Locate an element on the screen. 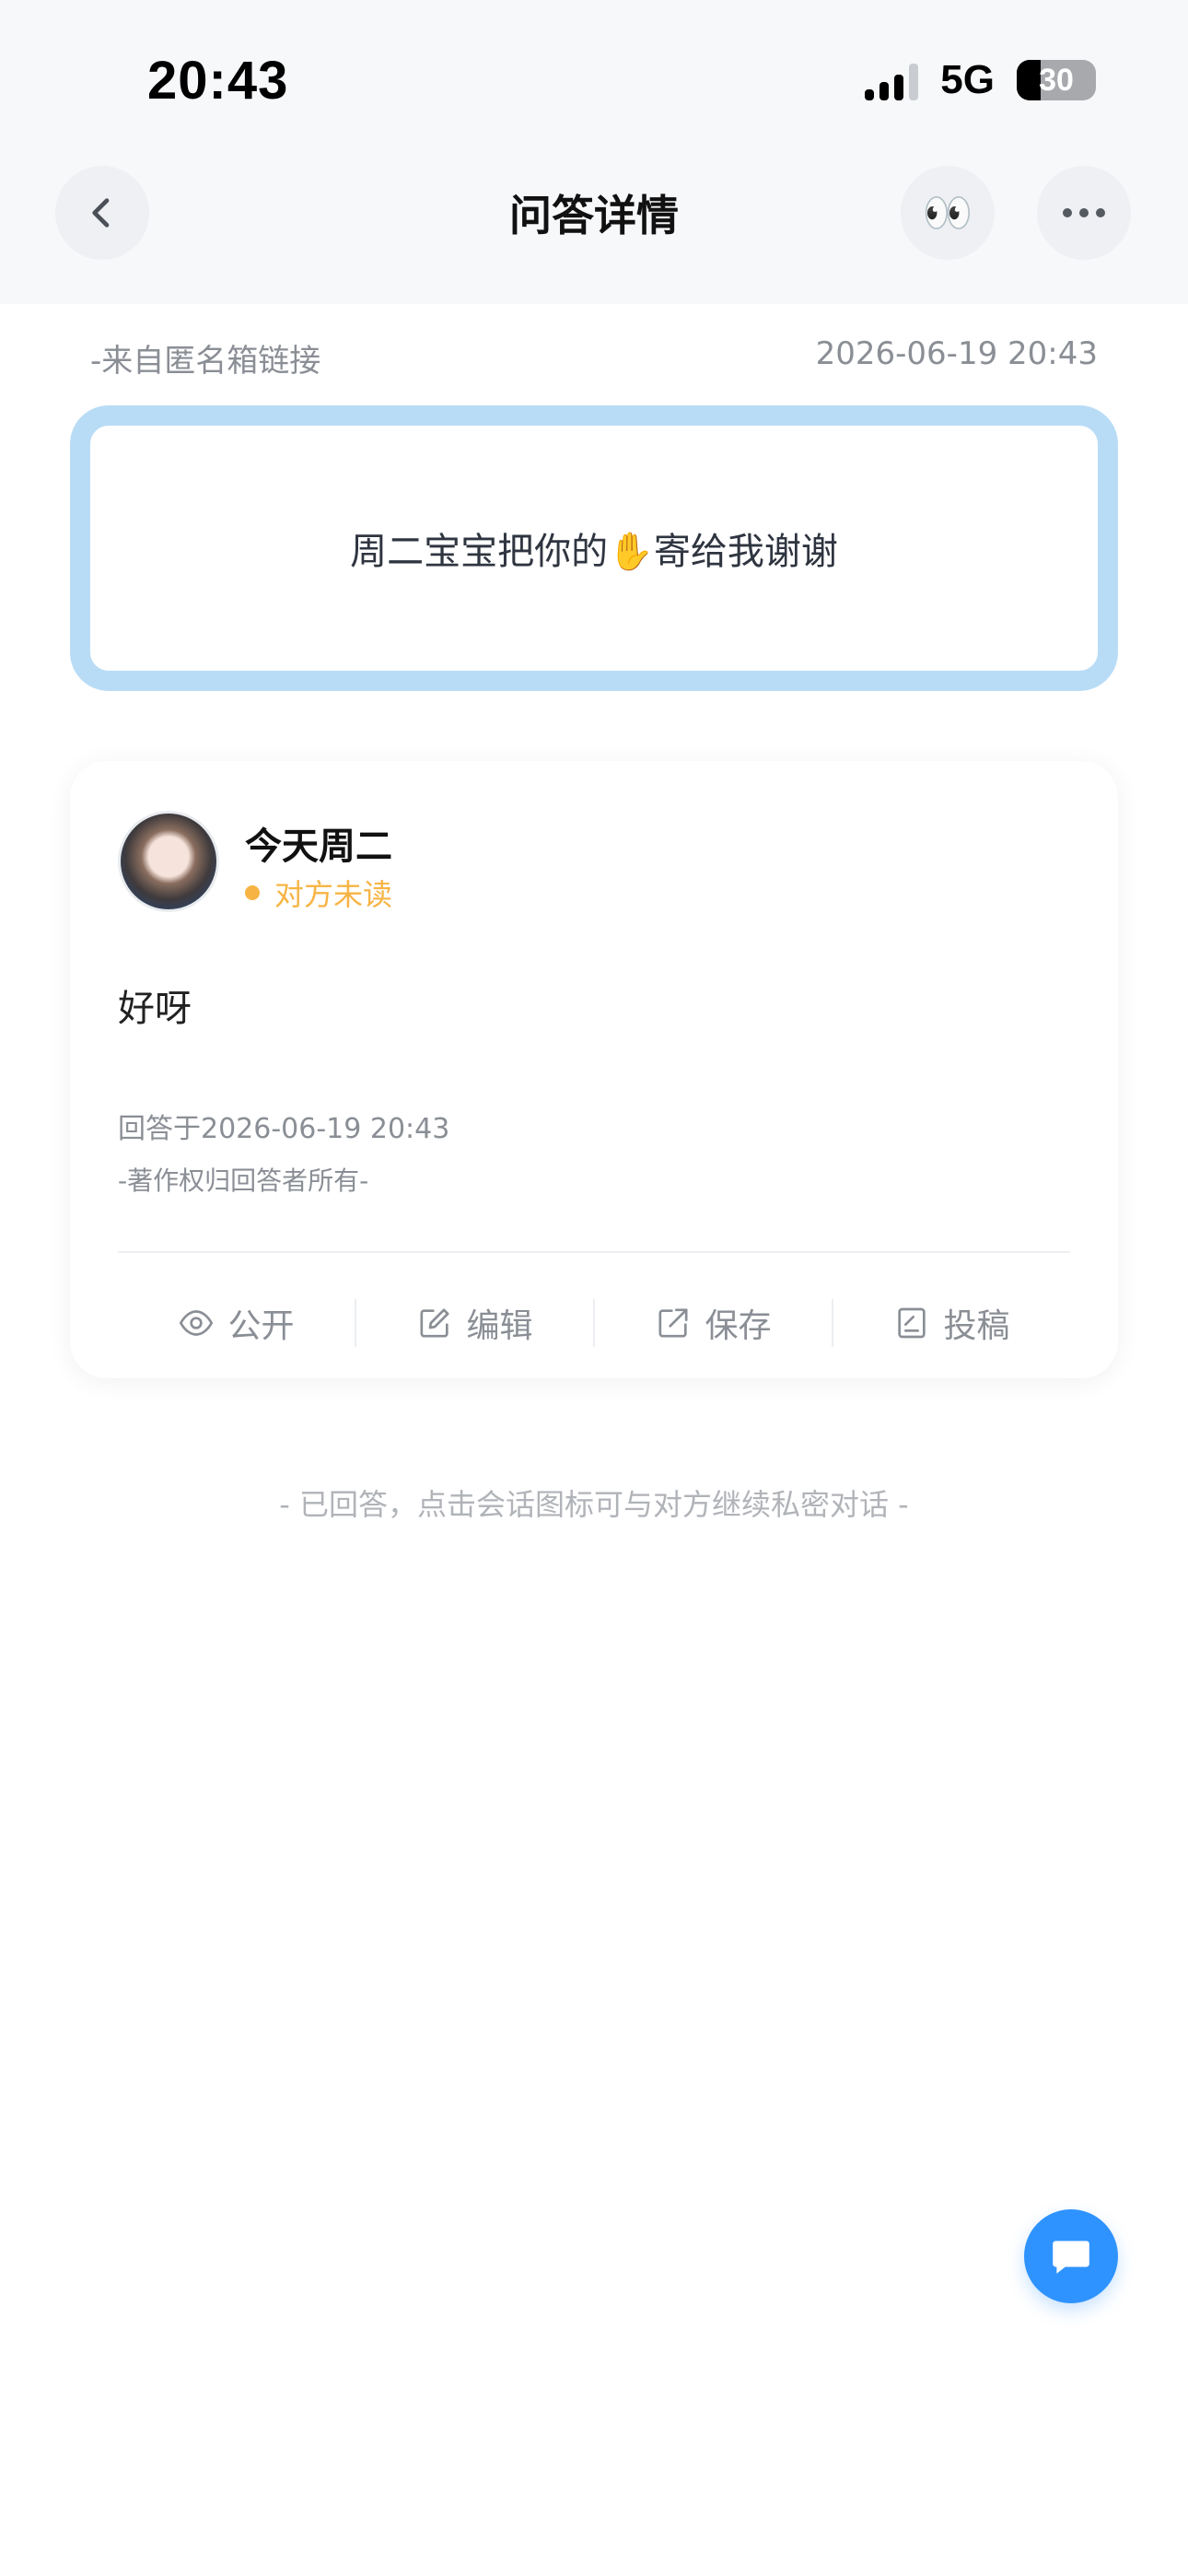  divider is located at coordinates (594, 1252).